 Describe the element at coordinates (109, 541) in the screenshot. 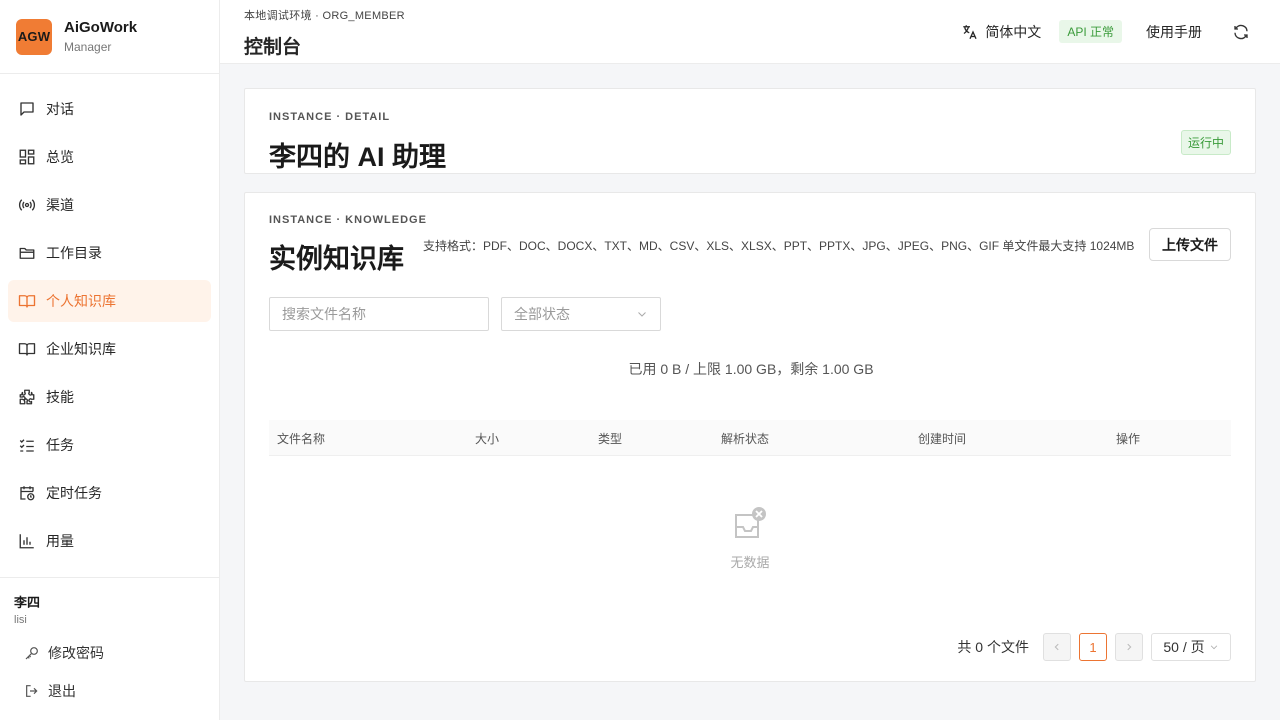

I see `sidebar-item-usage: 用量` at that location.